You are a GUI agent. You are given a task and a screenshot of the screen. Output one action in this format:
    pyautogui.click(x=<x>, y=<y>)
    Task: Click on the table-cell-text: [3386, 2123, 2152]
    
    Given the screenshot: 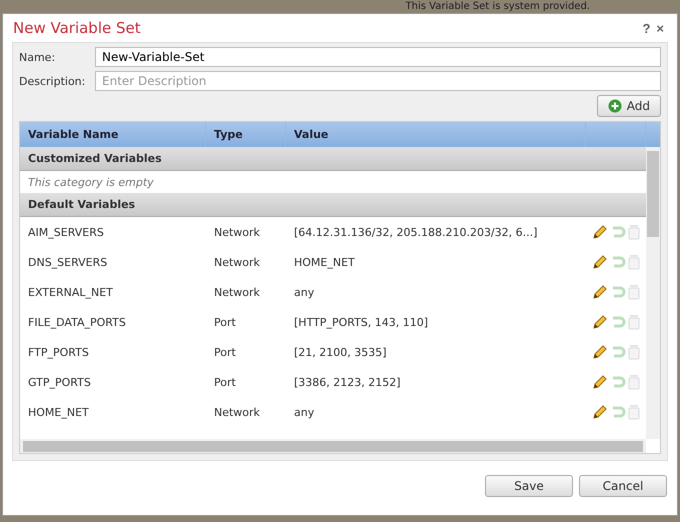 What is the action you would take?
    pyautogui.click(x=347, y=382)
    